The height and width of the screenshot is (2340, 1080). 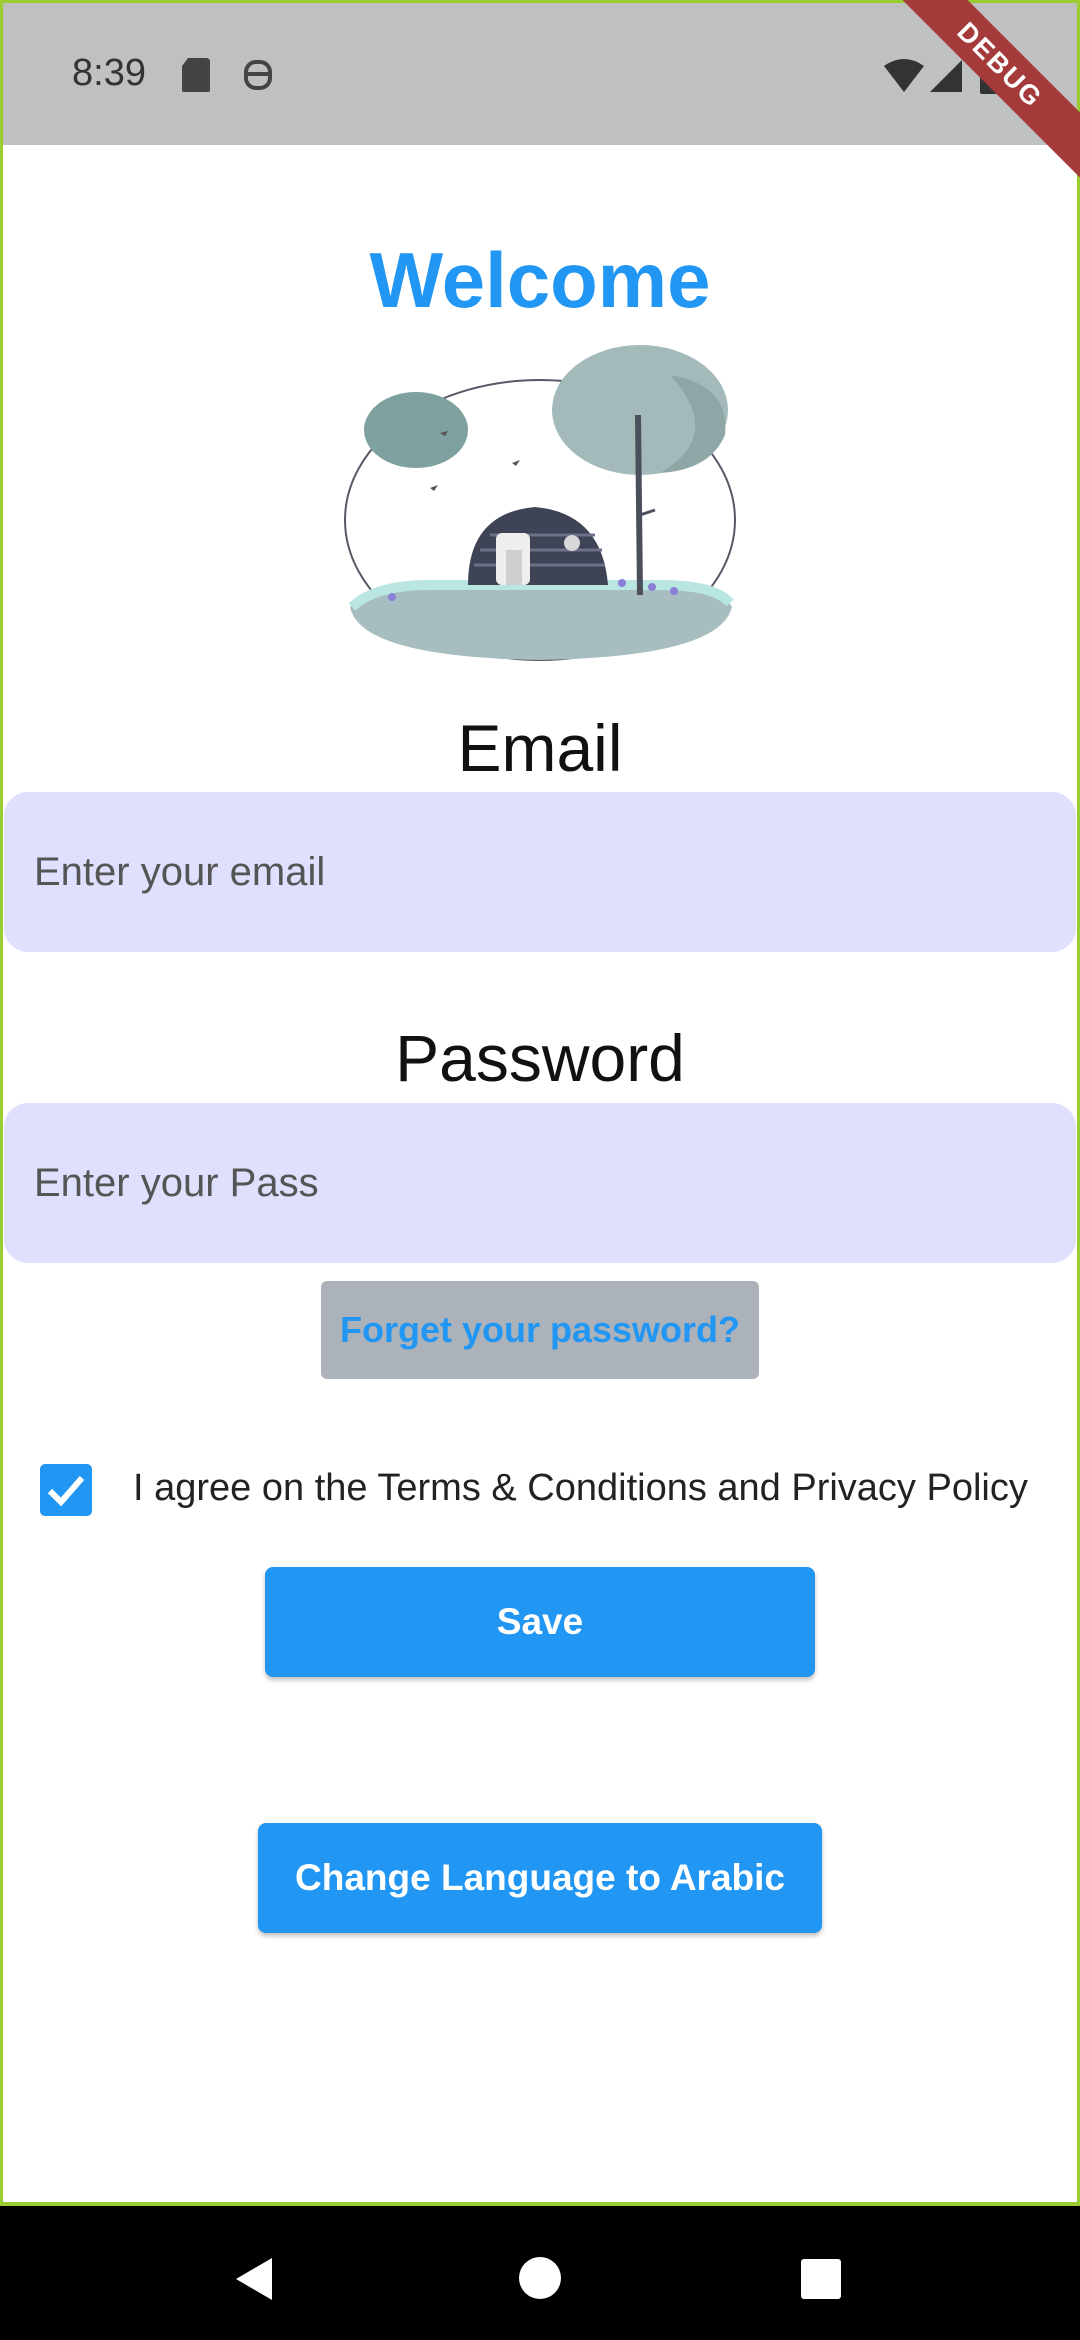 I want to click on landscape-illustration, so click(x=540, y=503).